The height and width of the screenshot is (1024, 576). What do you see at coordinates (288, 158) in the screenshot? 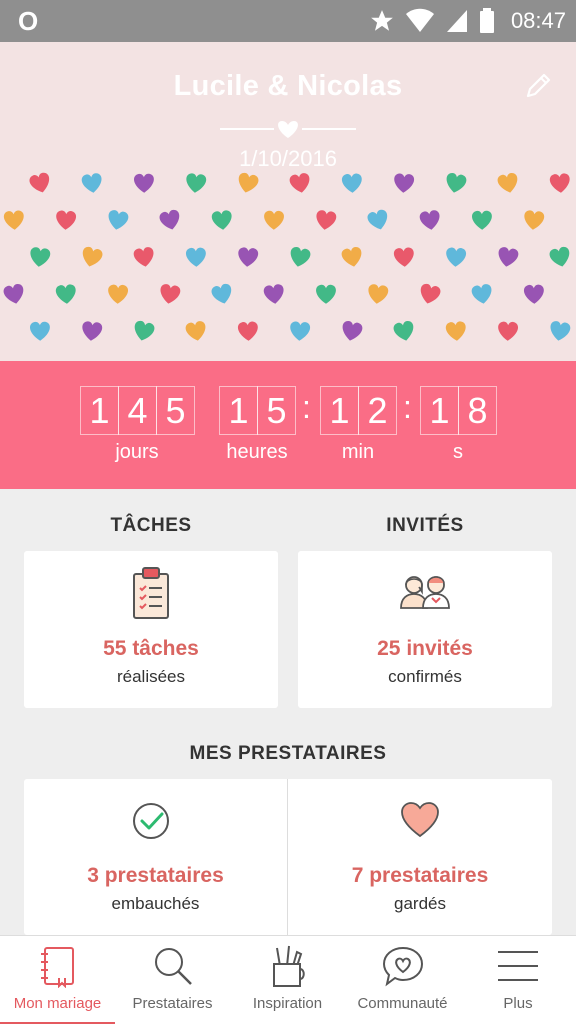
I see `wedding-date: 1/10/2016` at bounding box center [288, 158].